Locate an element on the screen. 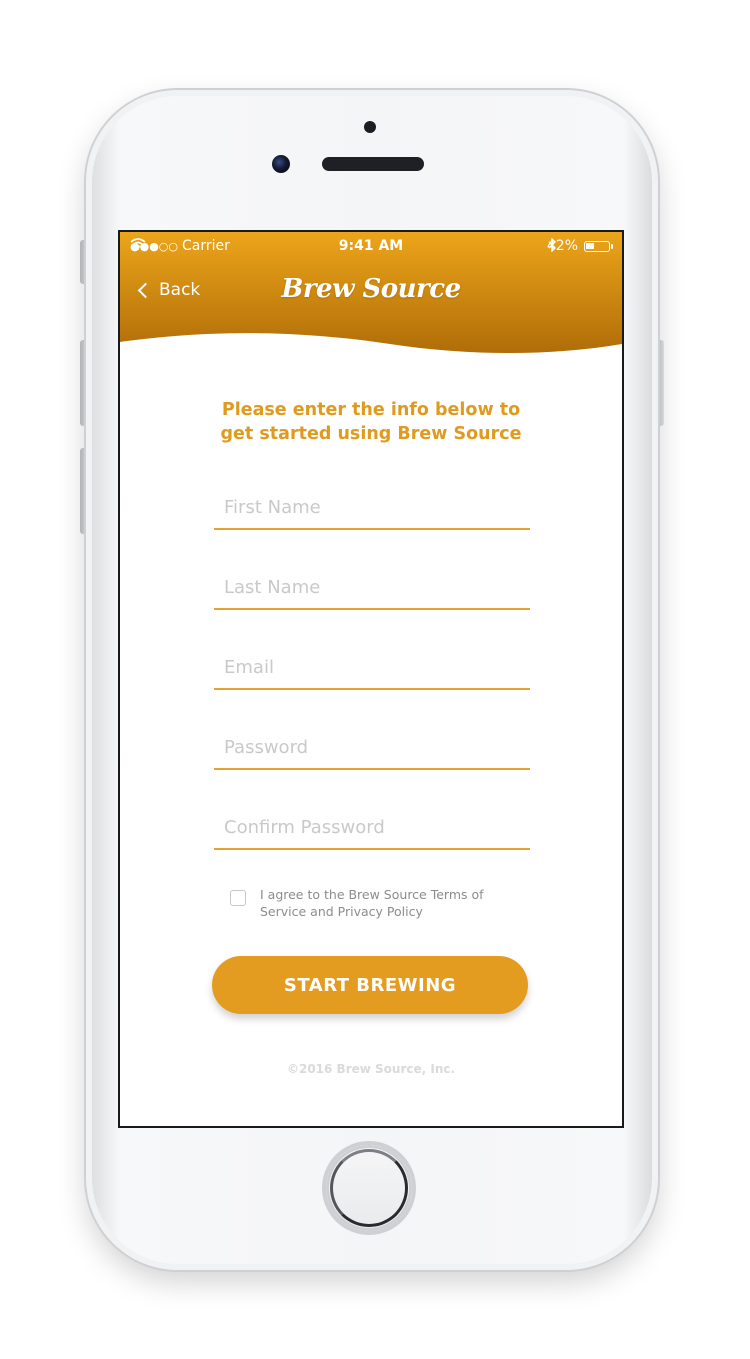 This screenshot has width=750, height=1359. first-name-input is located at coordinates (372, 507).